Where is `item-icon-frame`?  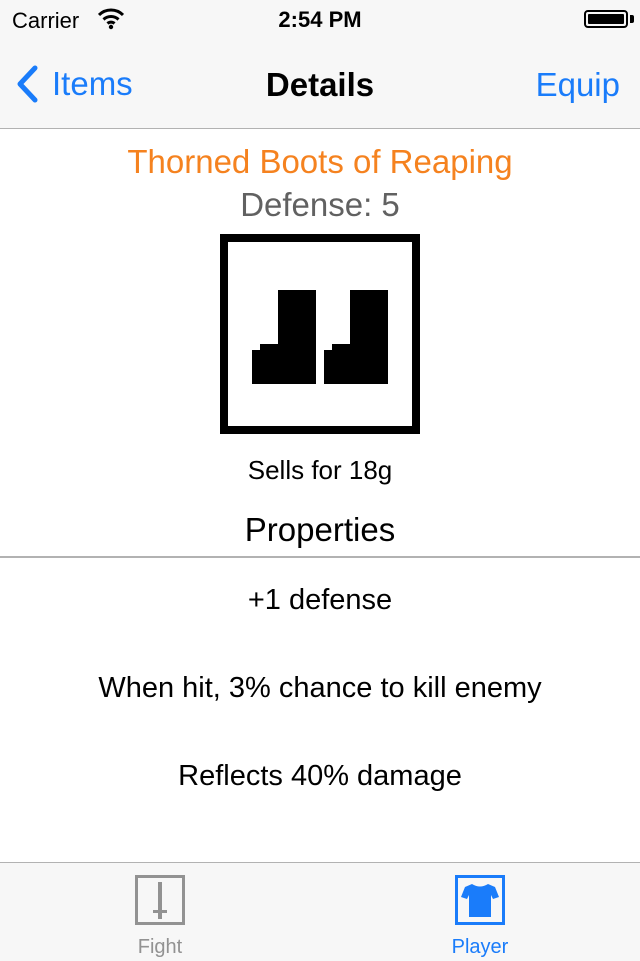 item-icon-frame is located at coordinates (320, 334).